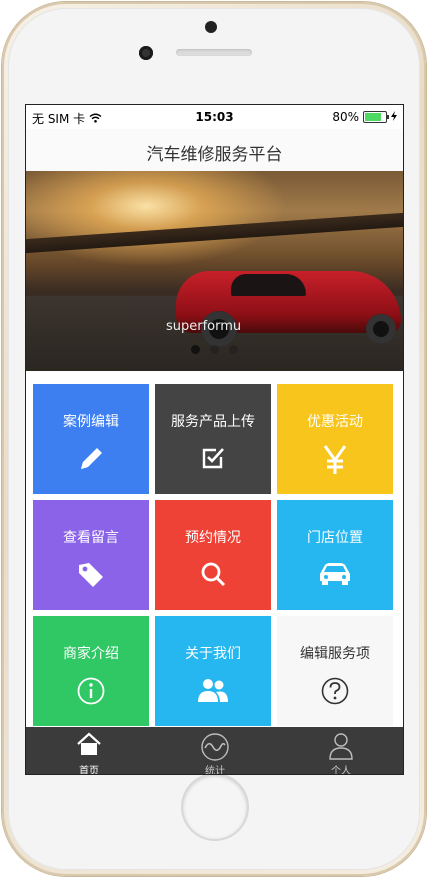 Image resolution: width=430 pixels, height=880 pixels. What do you see at coordinates (89, 770) in the screenshot?
I see `tab-label: 首页` at bounding box center [89, 770].